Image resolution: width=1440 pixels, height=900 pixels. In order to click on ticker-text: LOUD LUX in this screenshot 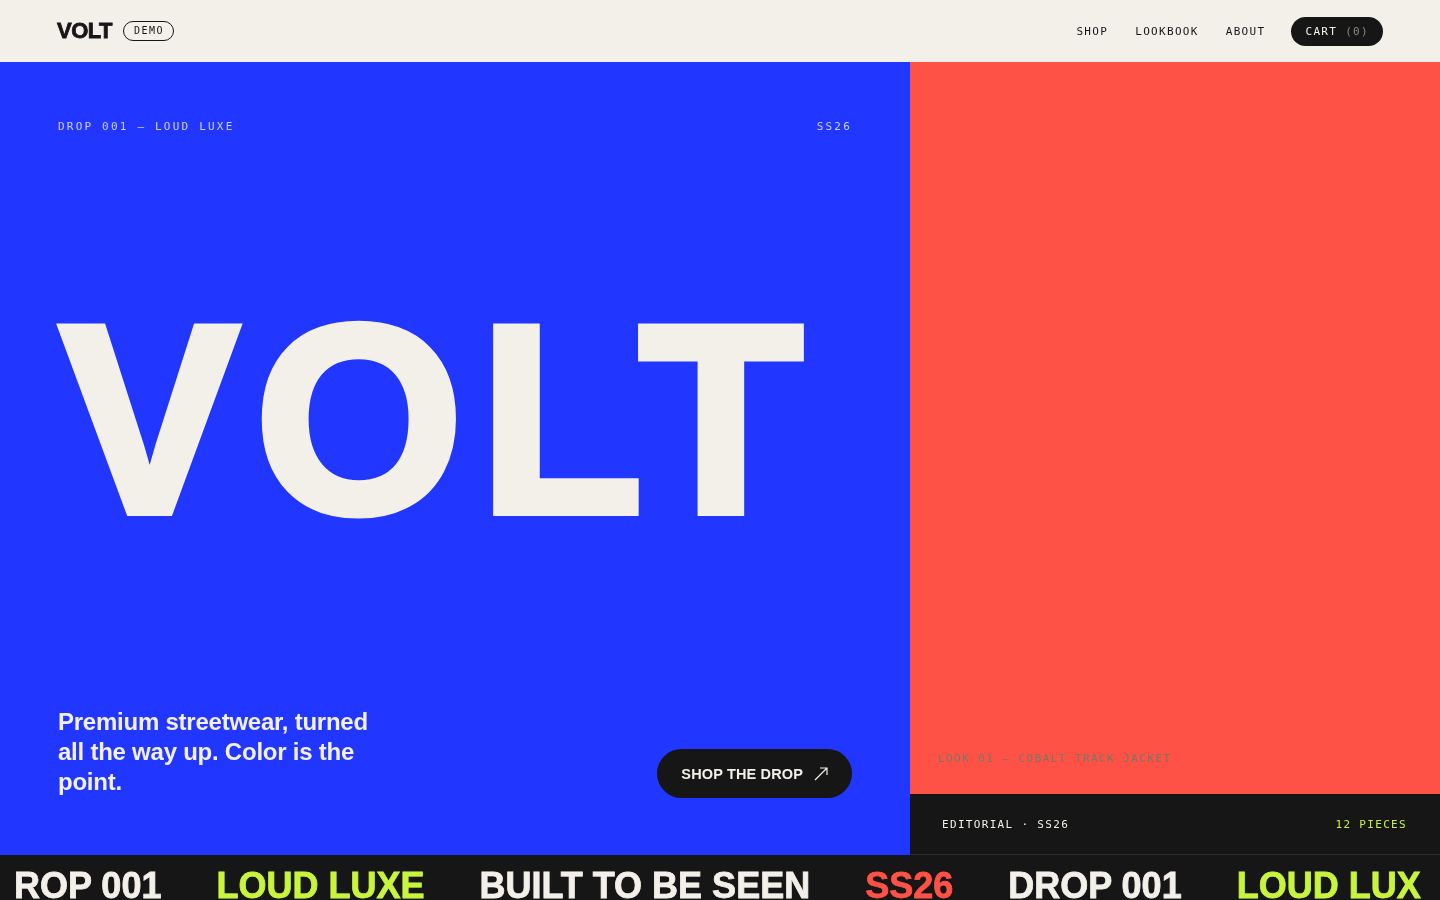, I will do `click(1328, 885)`.